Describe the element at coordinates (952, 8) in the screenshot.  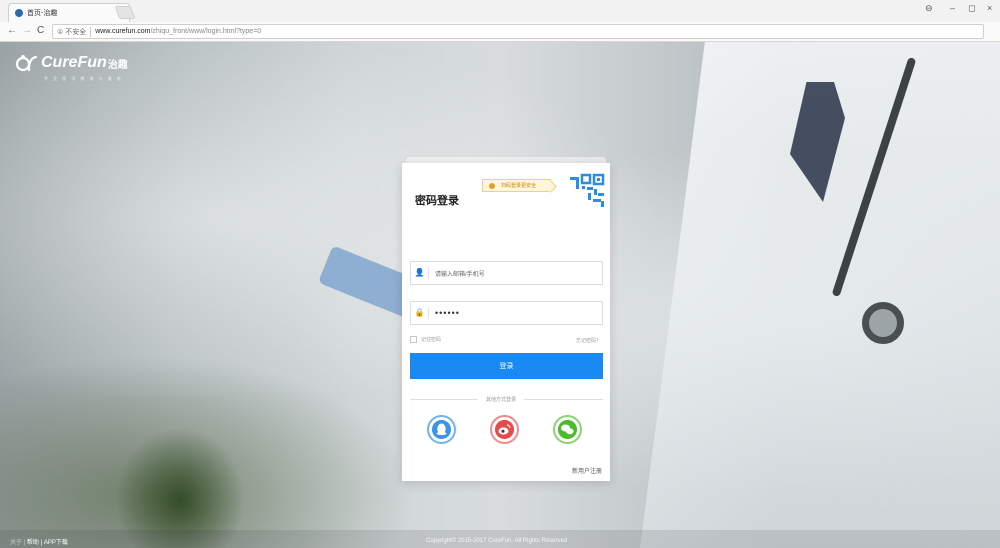
I see `minimize-button: –` at that location.